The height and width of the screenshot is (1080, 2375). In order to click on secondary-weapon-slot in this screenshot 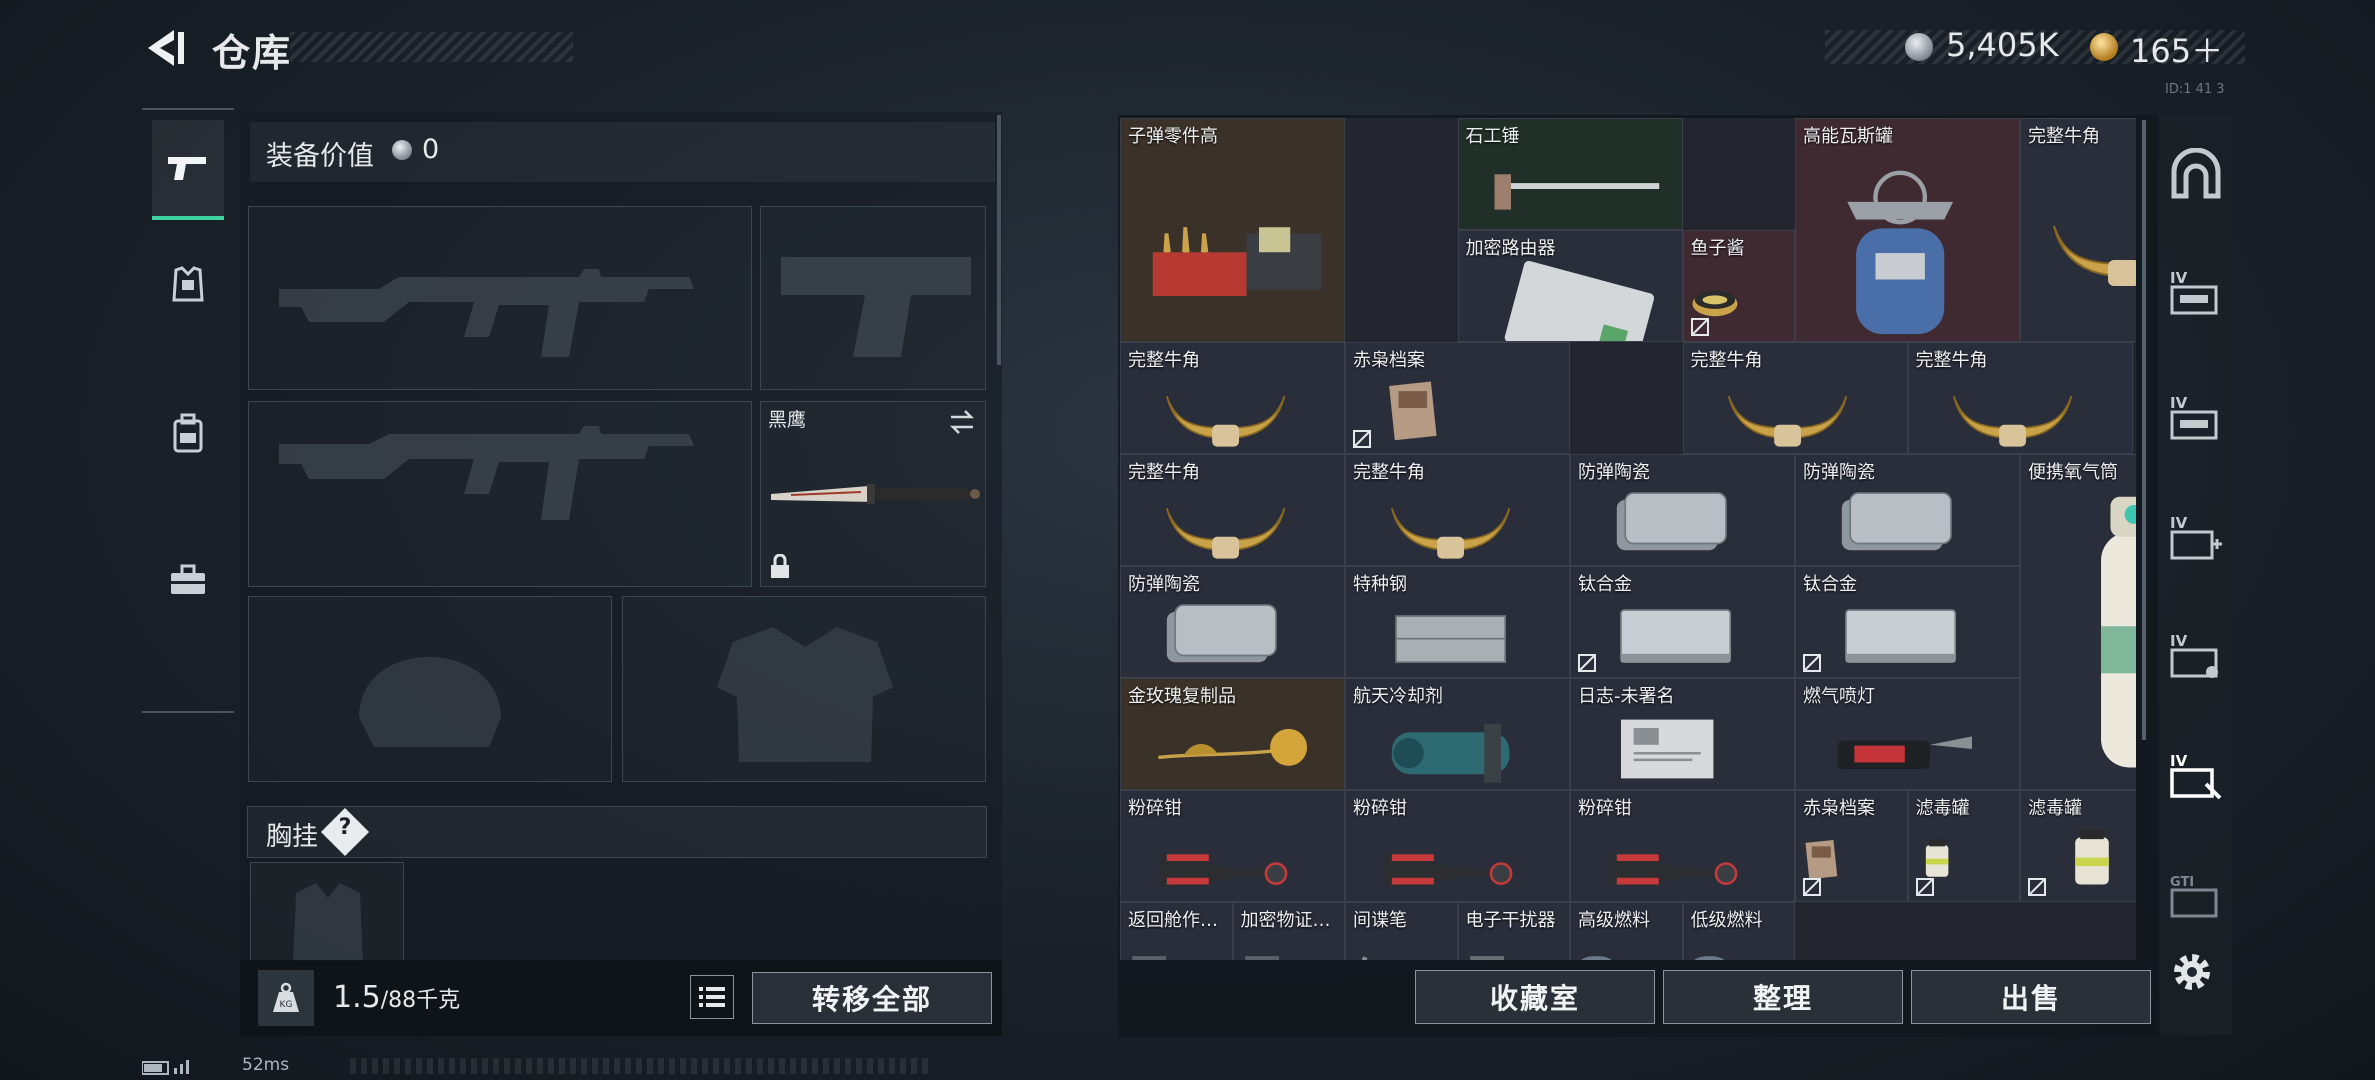, I will do `click(500, 494)`.